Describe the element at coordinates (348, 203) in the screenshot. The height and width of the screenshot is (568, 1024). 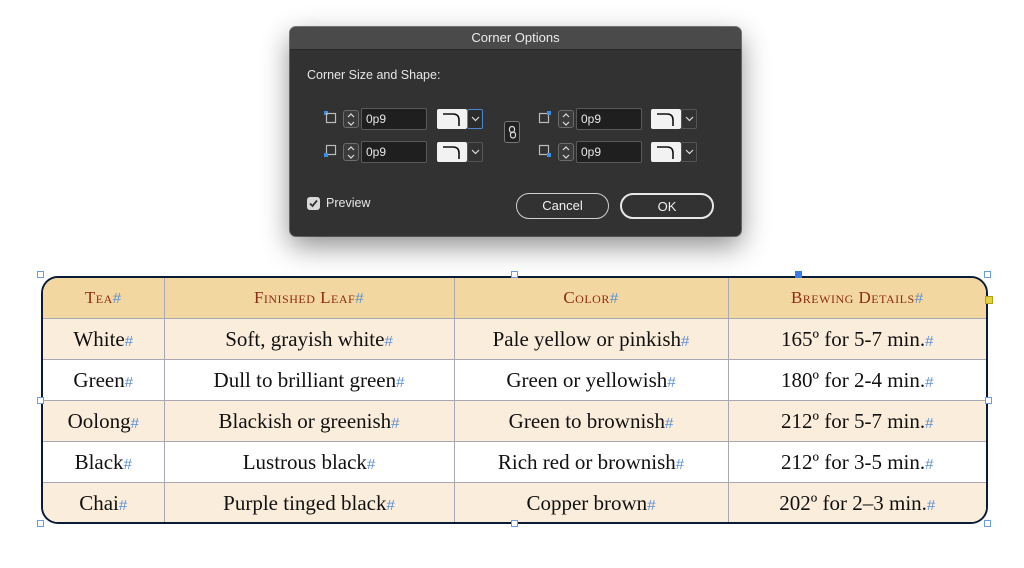
I see `preview-label: Preview` at that location.